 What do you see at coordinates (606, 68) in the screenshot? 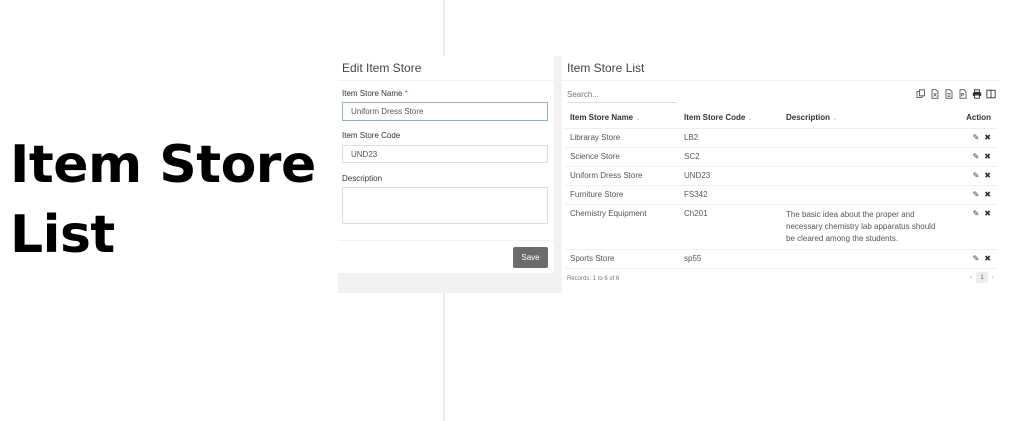
I see `list-panel-title: Item Store List` at bounding box center [606, 68].